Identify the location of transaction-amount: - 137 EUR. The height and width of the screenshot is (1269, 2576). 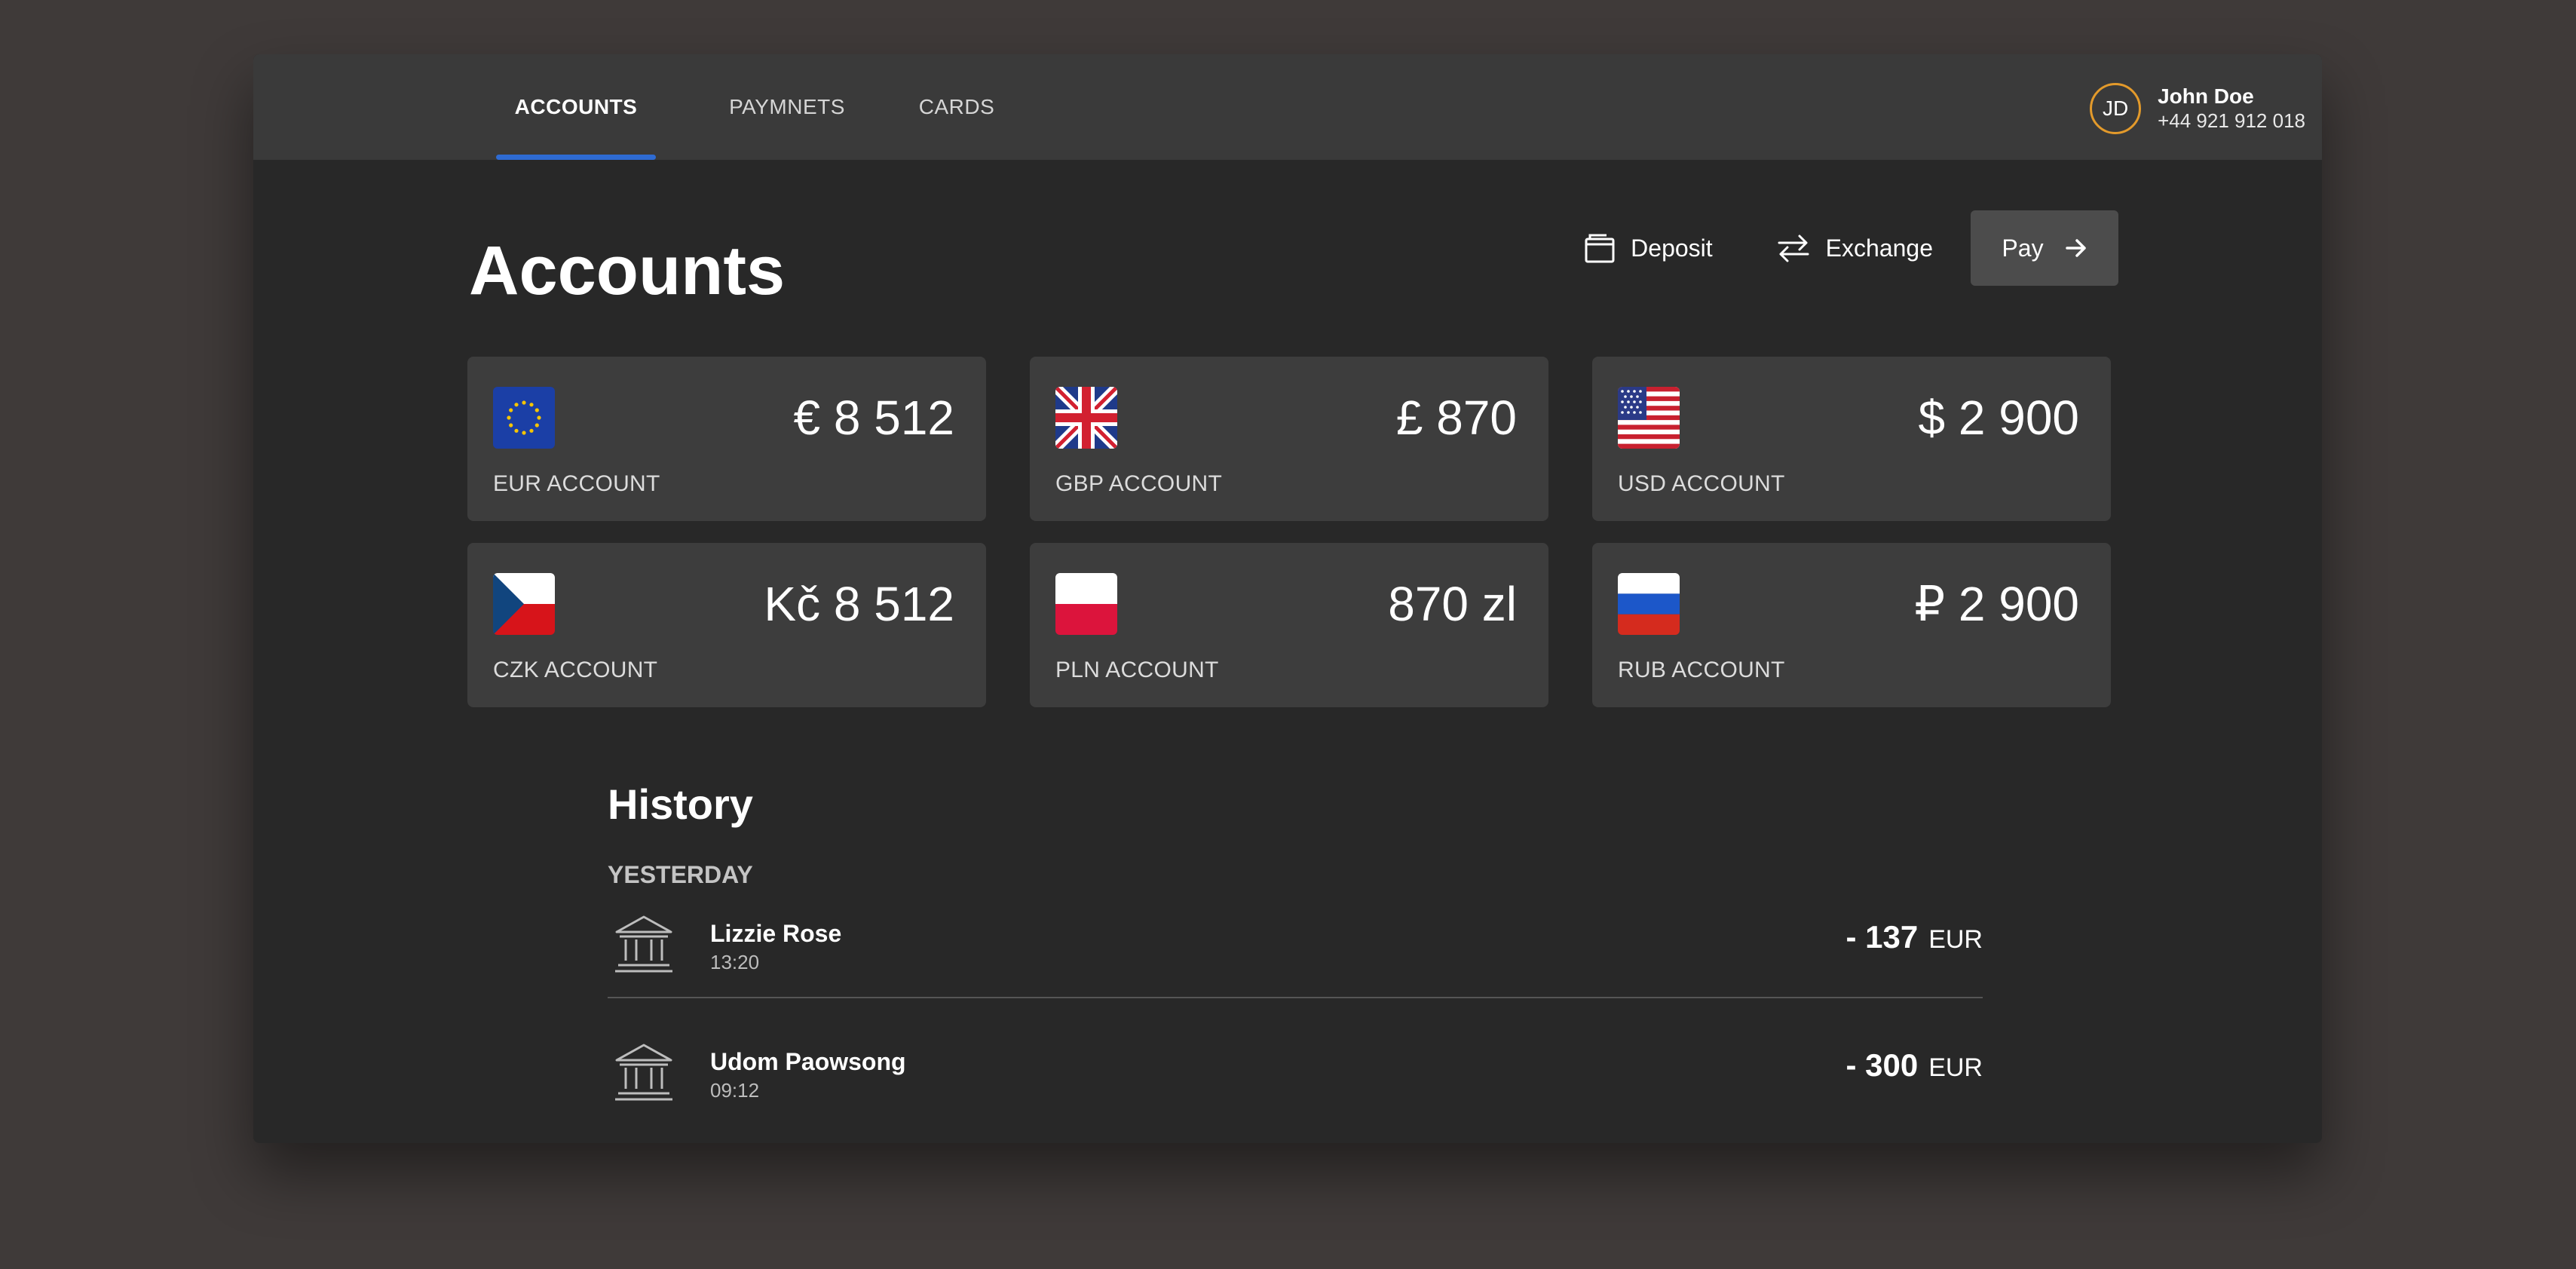
(1914, 938).